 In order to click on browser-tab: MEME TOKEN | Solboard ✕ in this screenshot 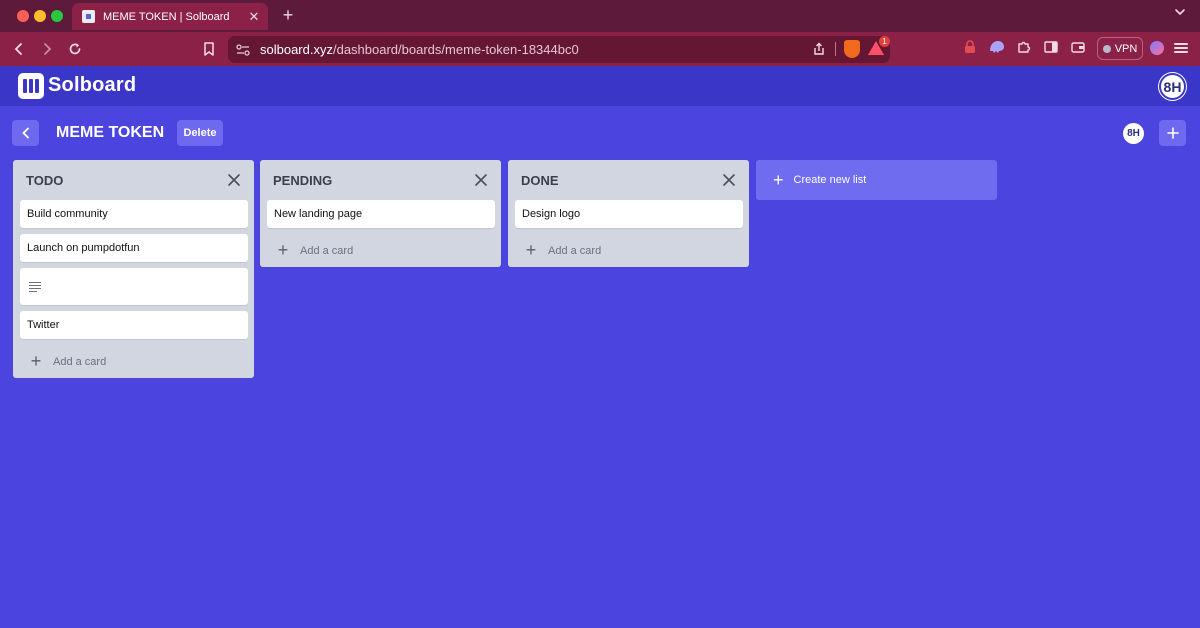, I will do `click(170, 16)`.